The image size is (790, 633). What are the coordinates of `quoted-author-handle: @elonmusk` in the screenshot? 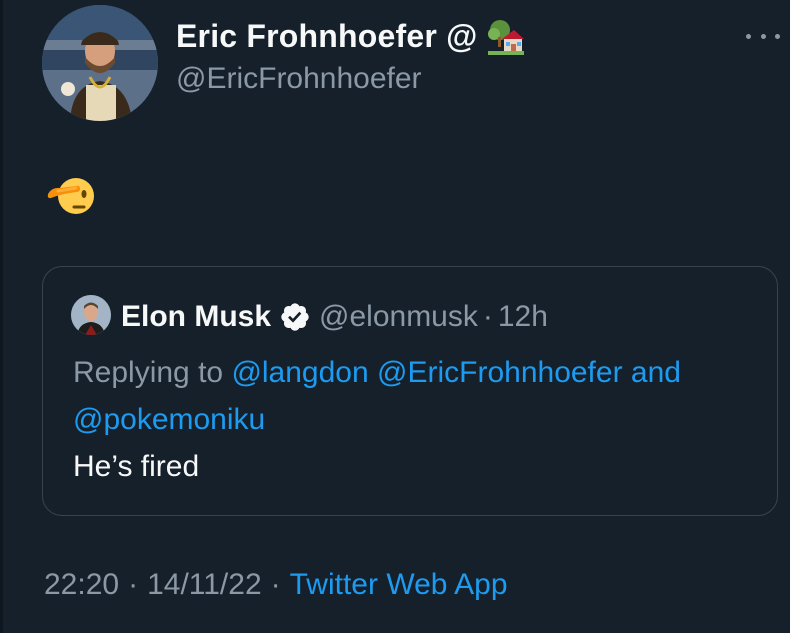 It's located at (398, 317).